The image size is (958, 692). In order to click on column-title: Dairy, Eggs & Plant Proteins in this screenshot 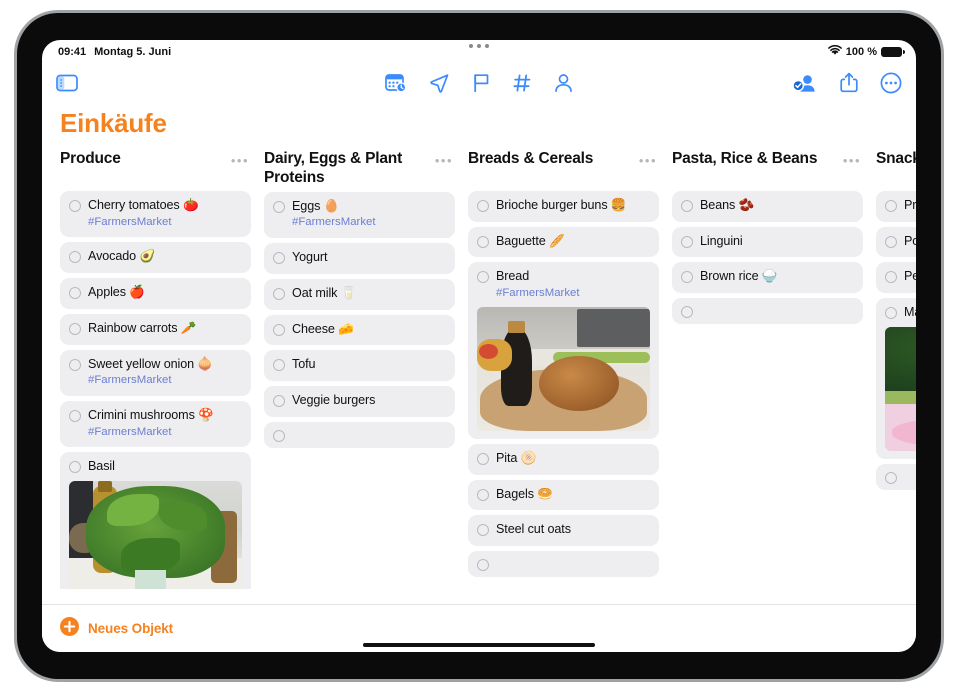, I will do `click(333, 168)`.